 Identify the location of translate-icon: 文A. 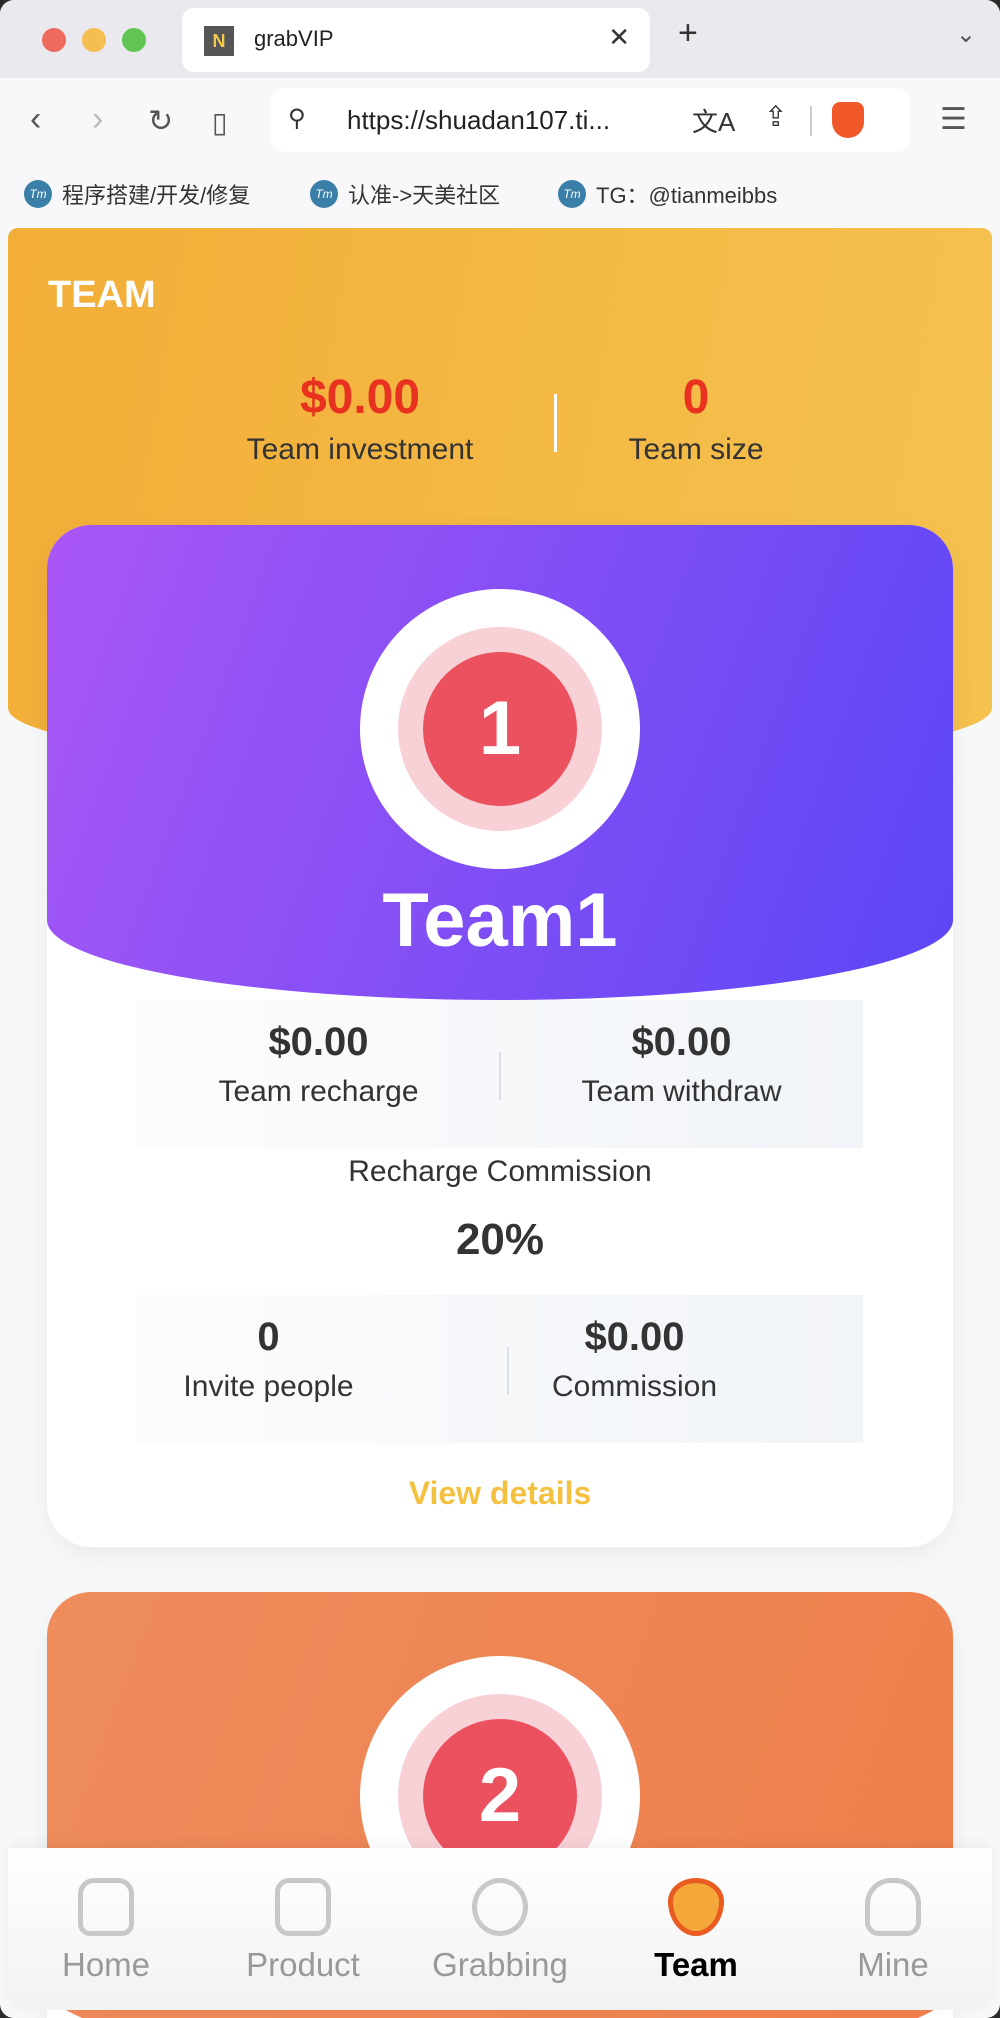
(713, 120).